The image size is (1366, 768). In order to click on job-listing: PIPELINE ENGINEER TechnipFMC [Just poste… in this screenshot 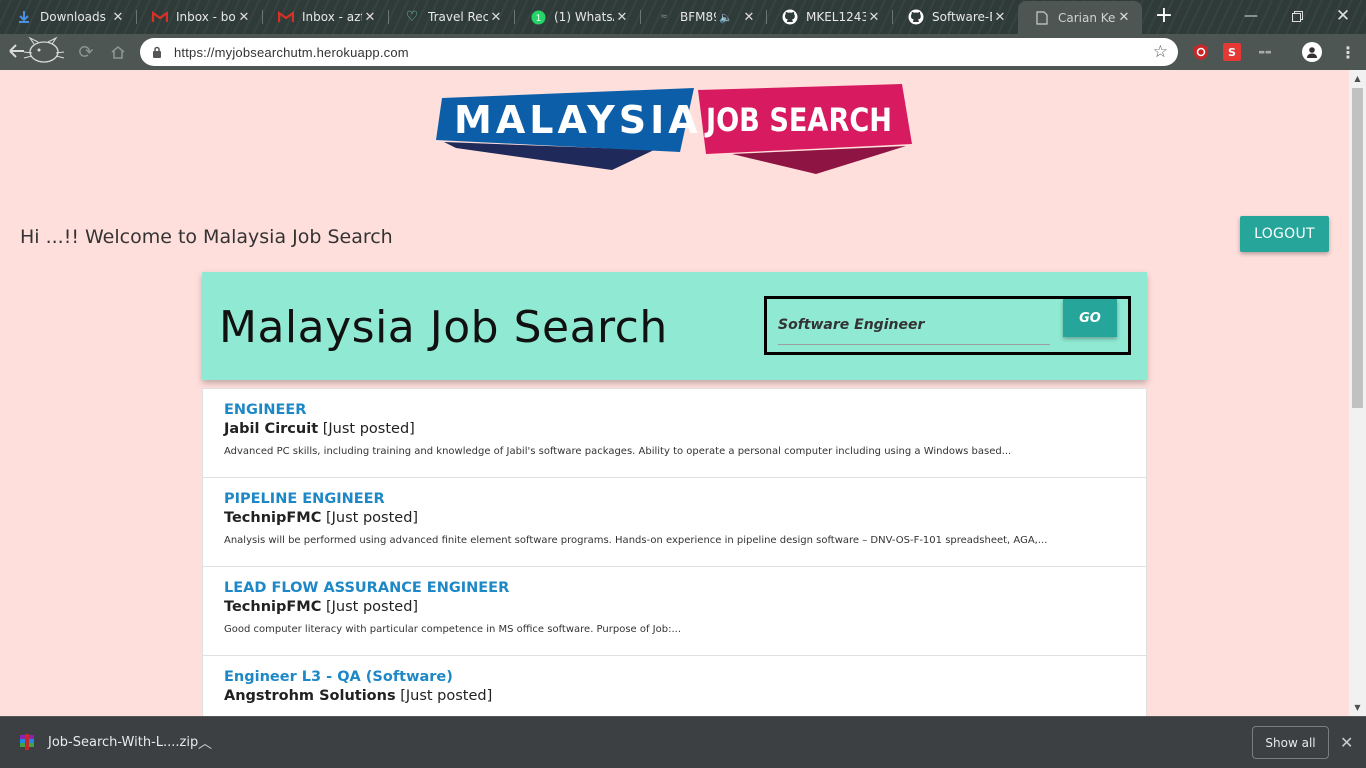, I will do `click(674, 522)`.